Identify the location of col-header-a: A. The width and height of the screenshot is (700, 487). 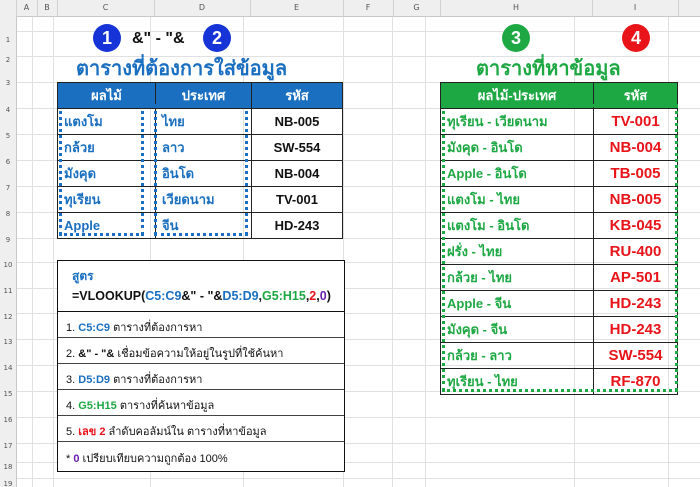
(27, 8).